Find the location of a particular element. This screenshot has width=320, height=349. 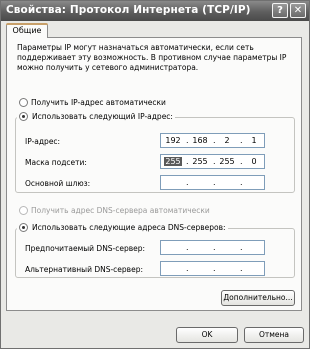

ip-manual-legend: Использовать следующий IP-адрес: is located at coordinates (96, 116).